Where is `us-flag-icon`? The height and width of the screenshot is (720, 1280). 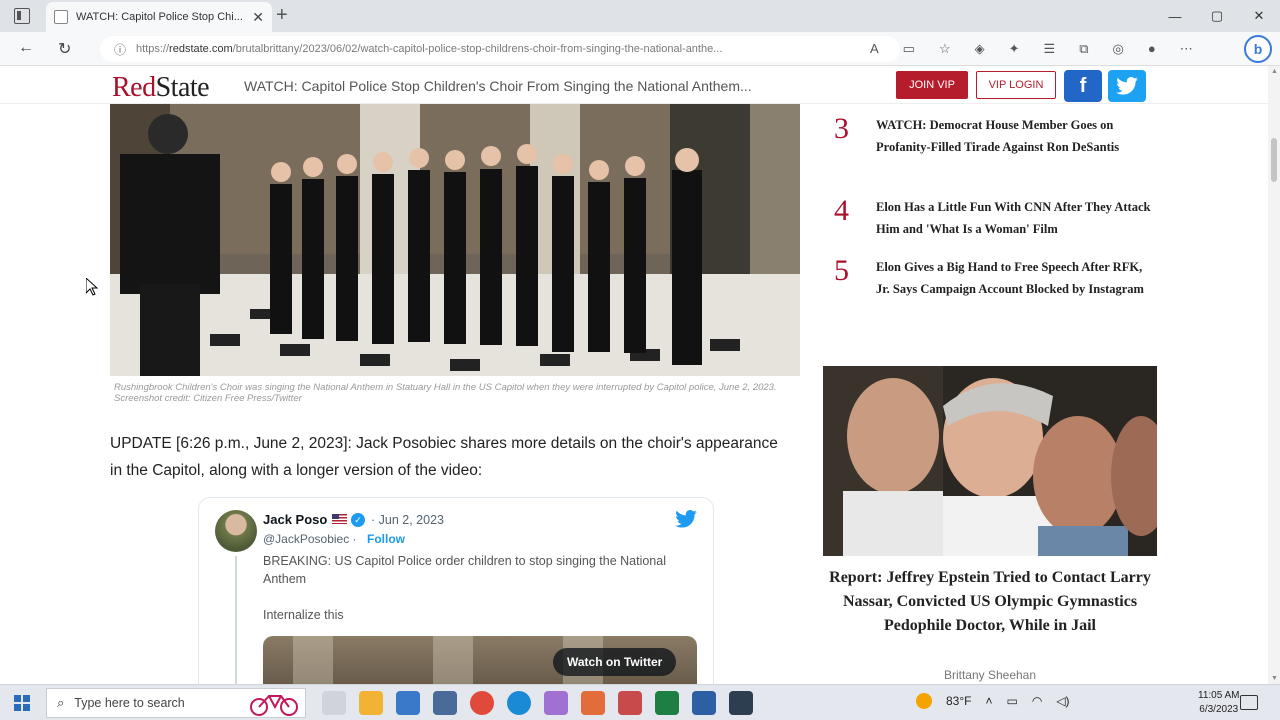
us-flag-icon is located at coordinates (339, 519).